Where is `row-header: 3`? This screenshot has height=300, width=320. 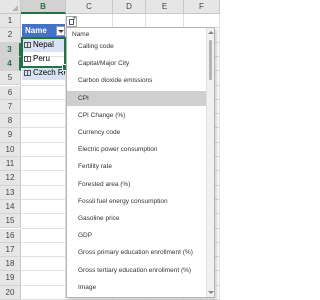 row-header: 3 is located at coordinates (10, 49).